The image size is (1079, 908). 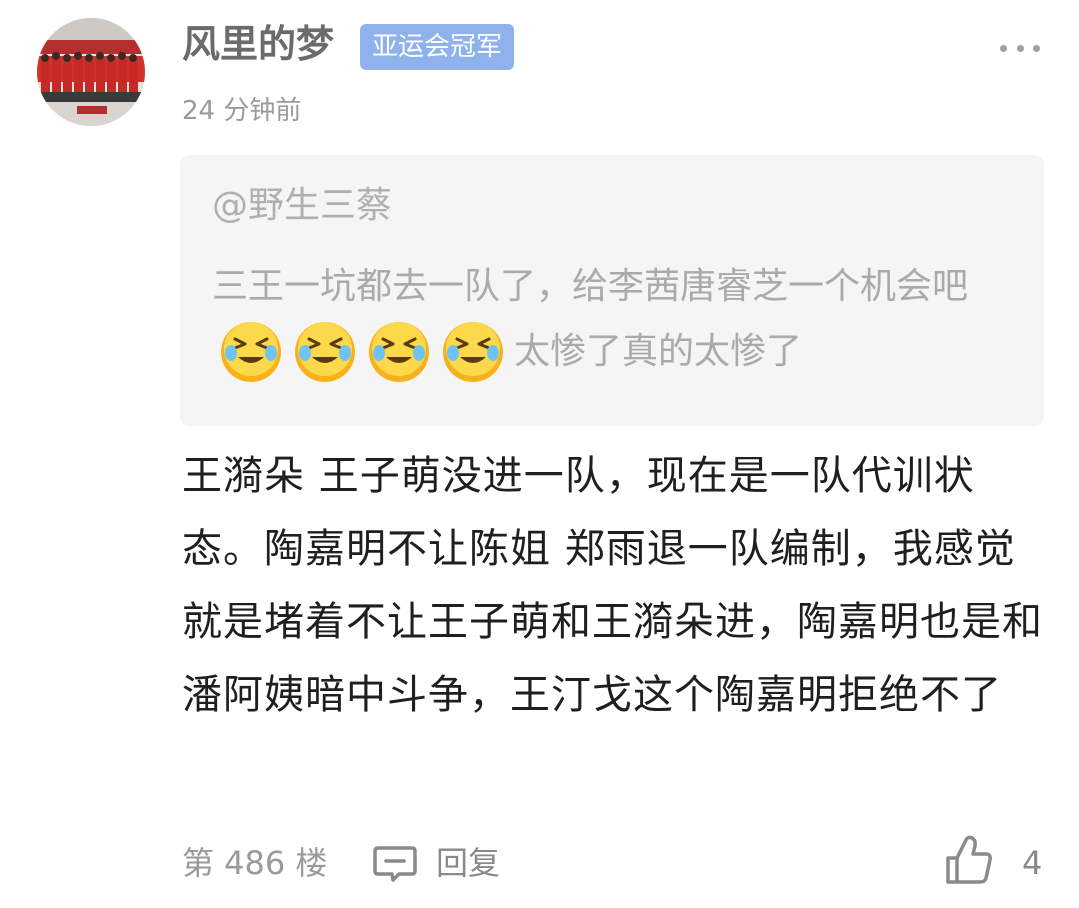 What do you see at coordinates (437, 47) in the screenshot?
I see `title-badge: 亚运会冠军` at bounding box center [437, 47].